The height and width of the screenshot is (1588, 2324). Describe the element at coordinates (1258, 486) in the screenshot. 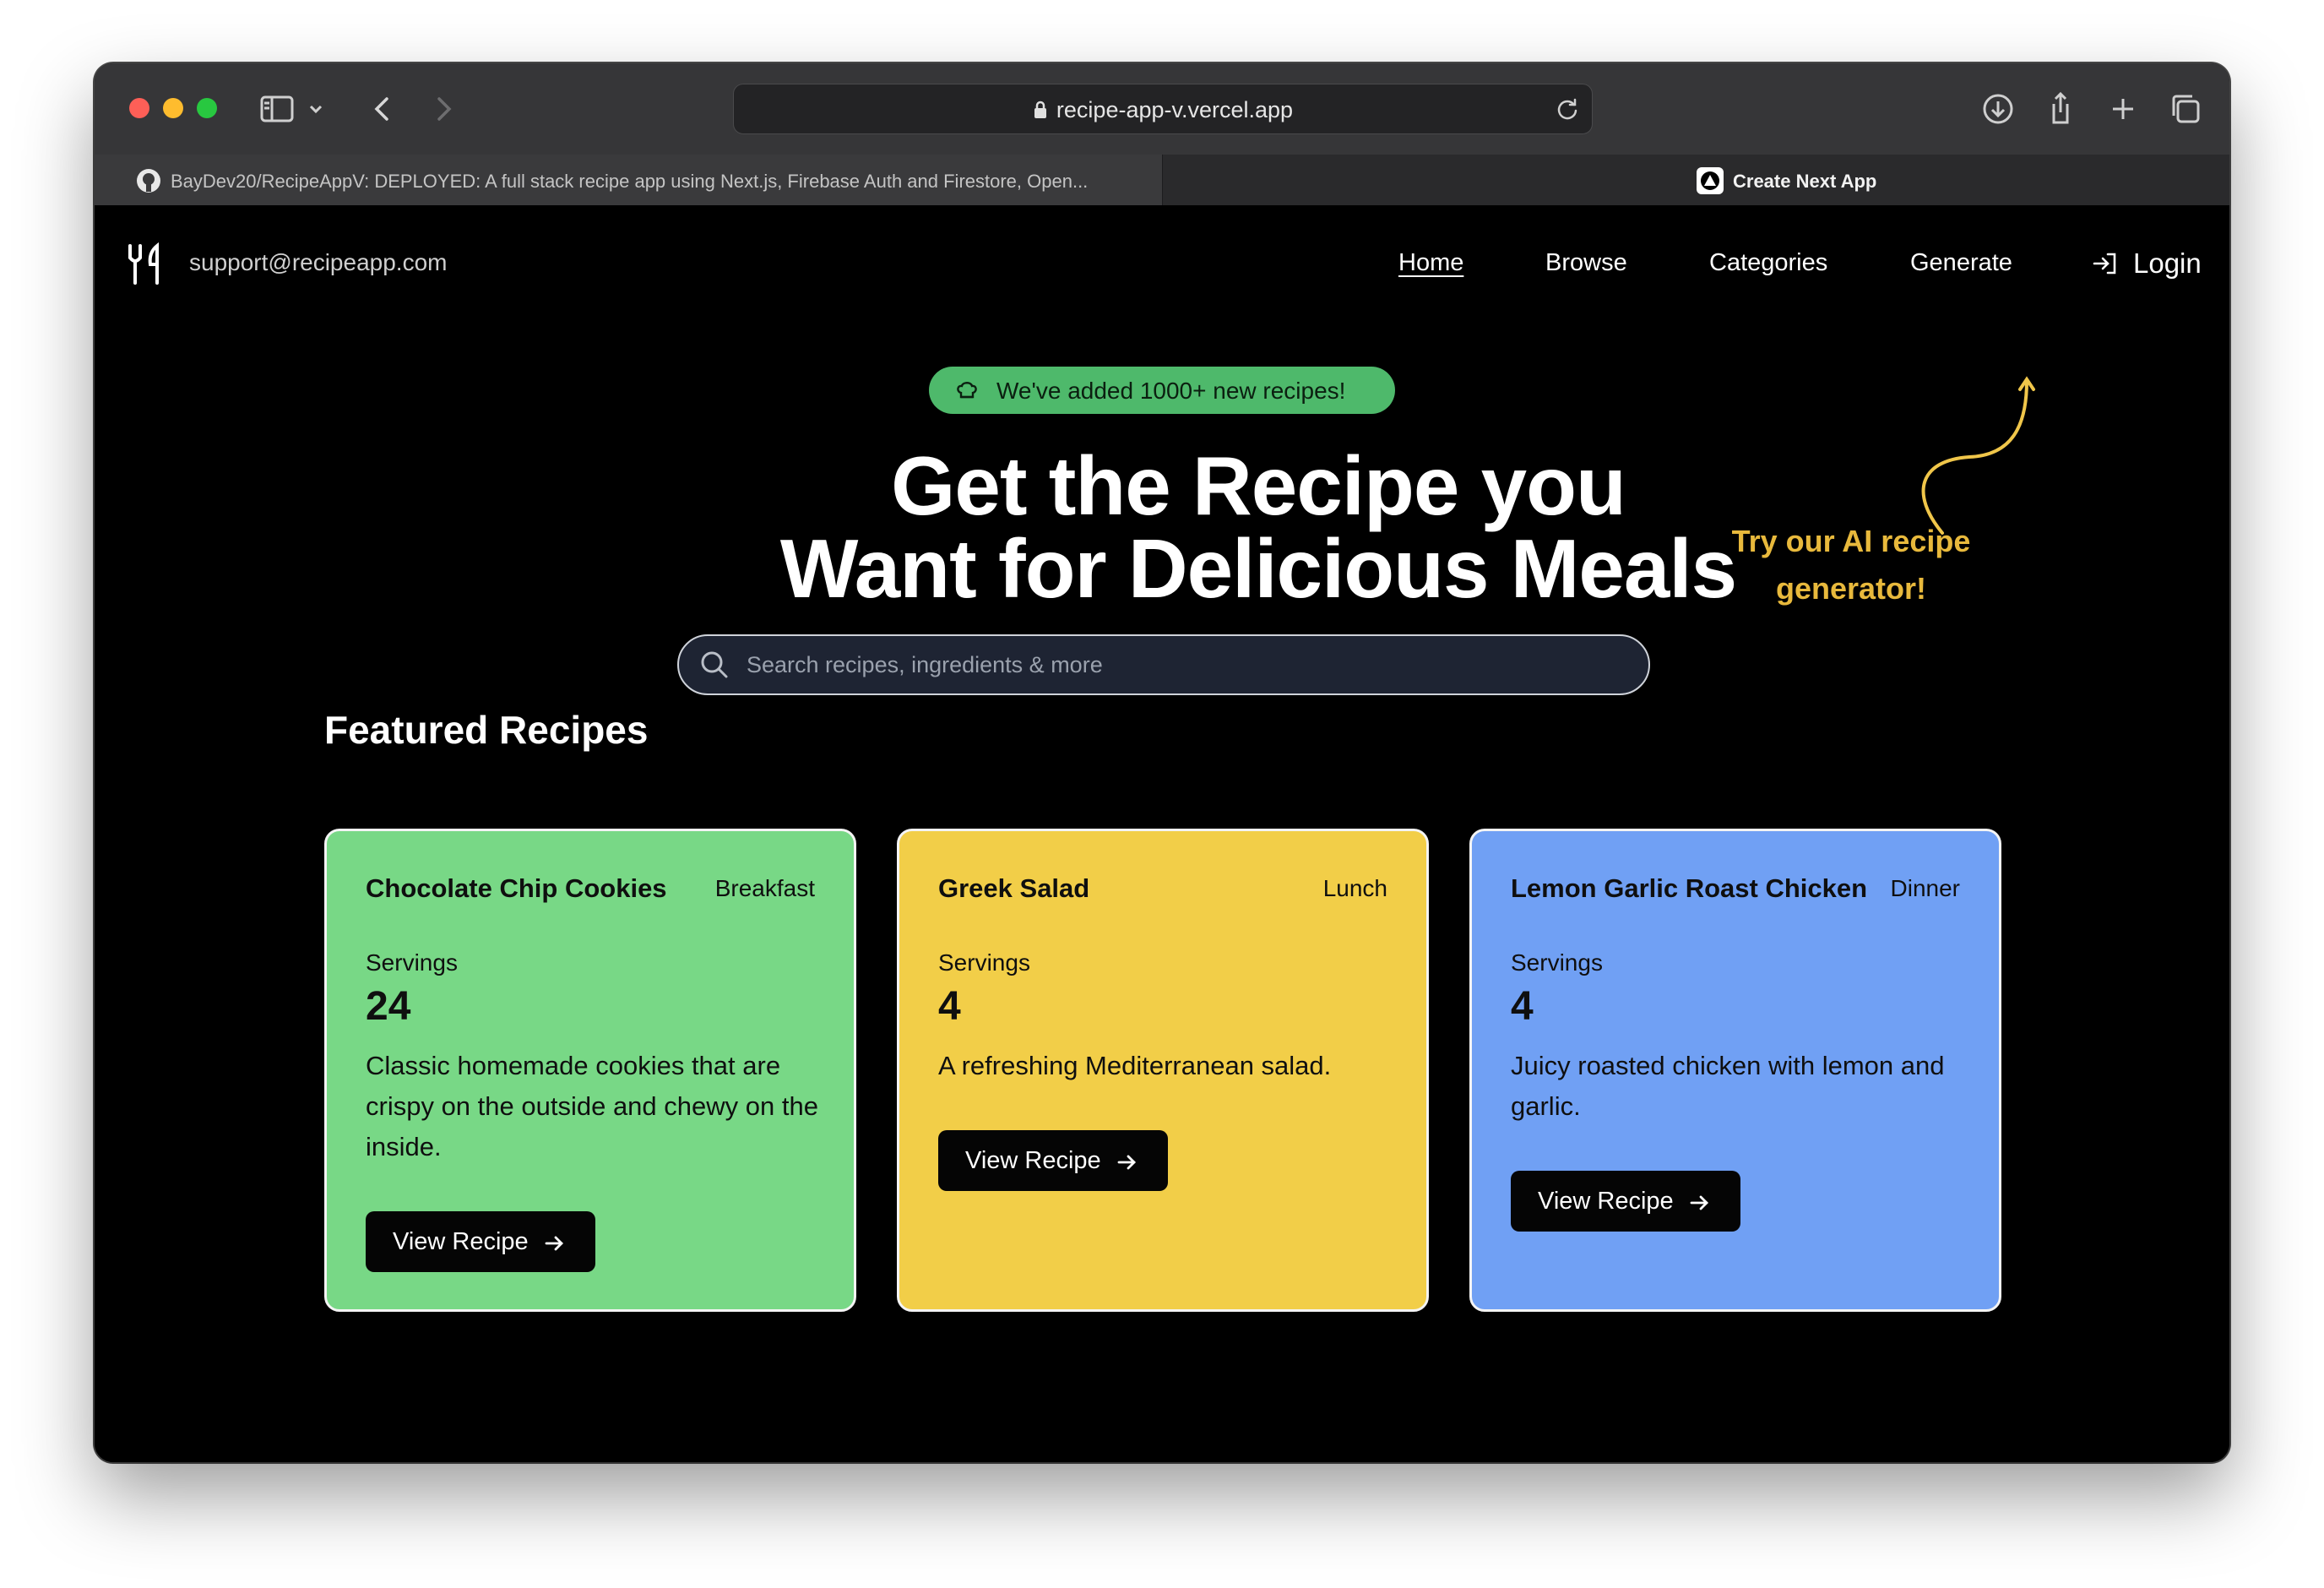

I see `hero-title-line1: Get the Recipe you` at that location.